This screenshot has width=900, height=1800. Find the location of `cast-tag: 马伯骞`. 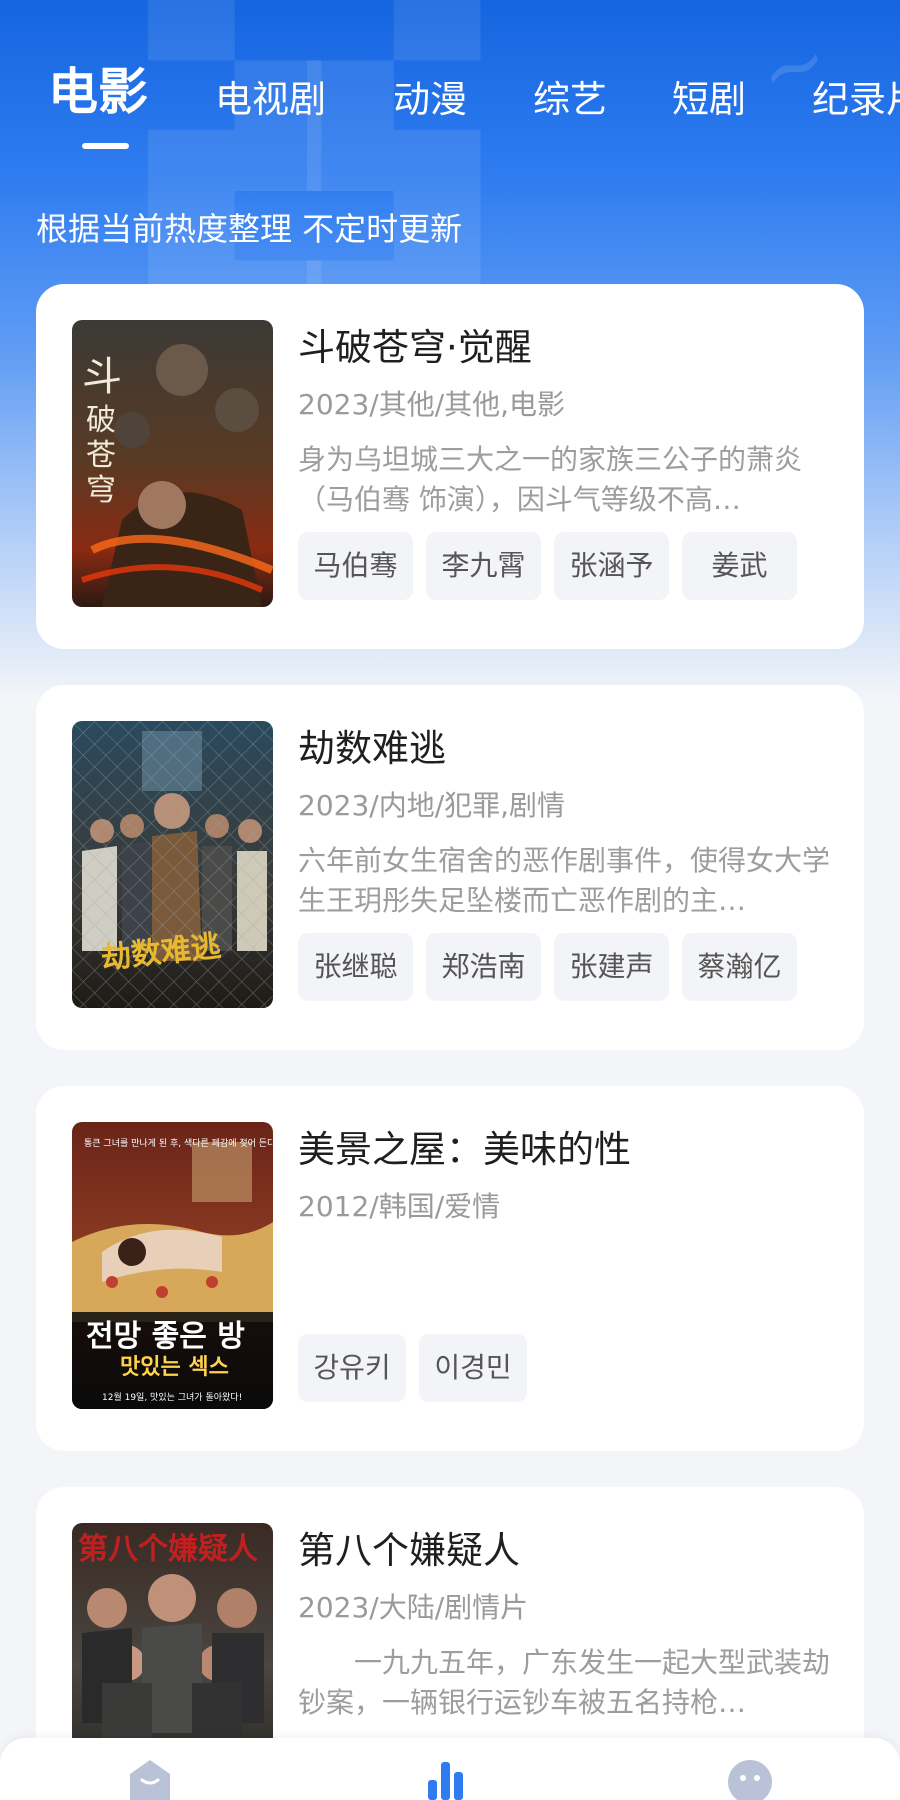

cast-tag: 马伯骞 is located at coordinates (355, 566).